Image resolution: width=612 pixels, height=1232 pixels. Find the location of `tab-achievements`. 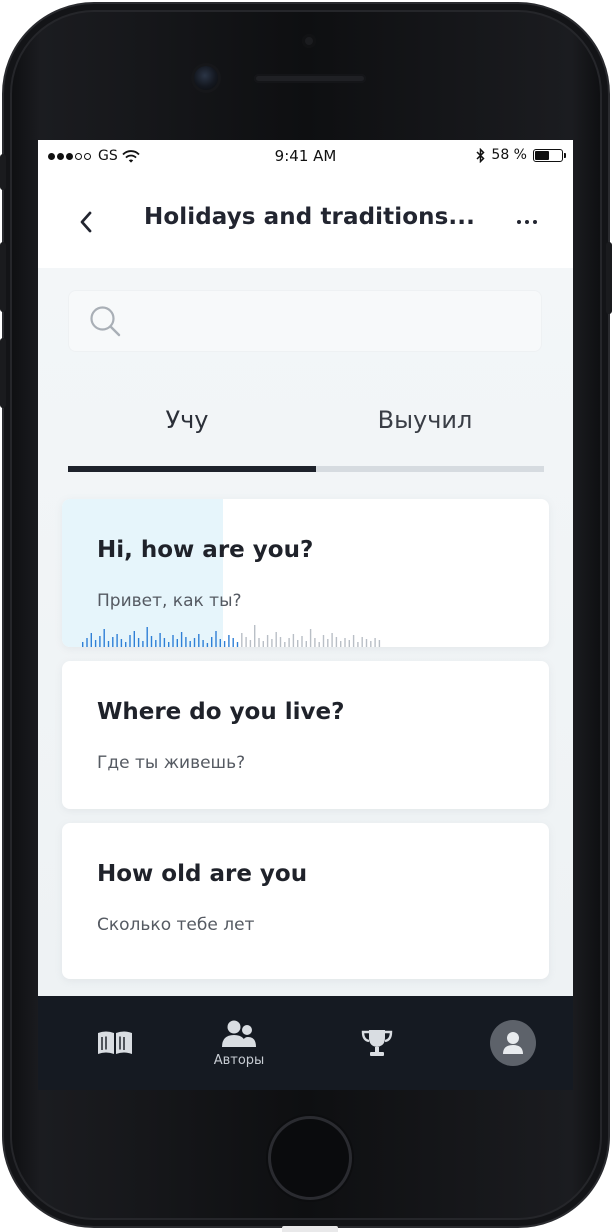

tab-achievements is located at coordinates (377, 1043).